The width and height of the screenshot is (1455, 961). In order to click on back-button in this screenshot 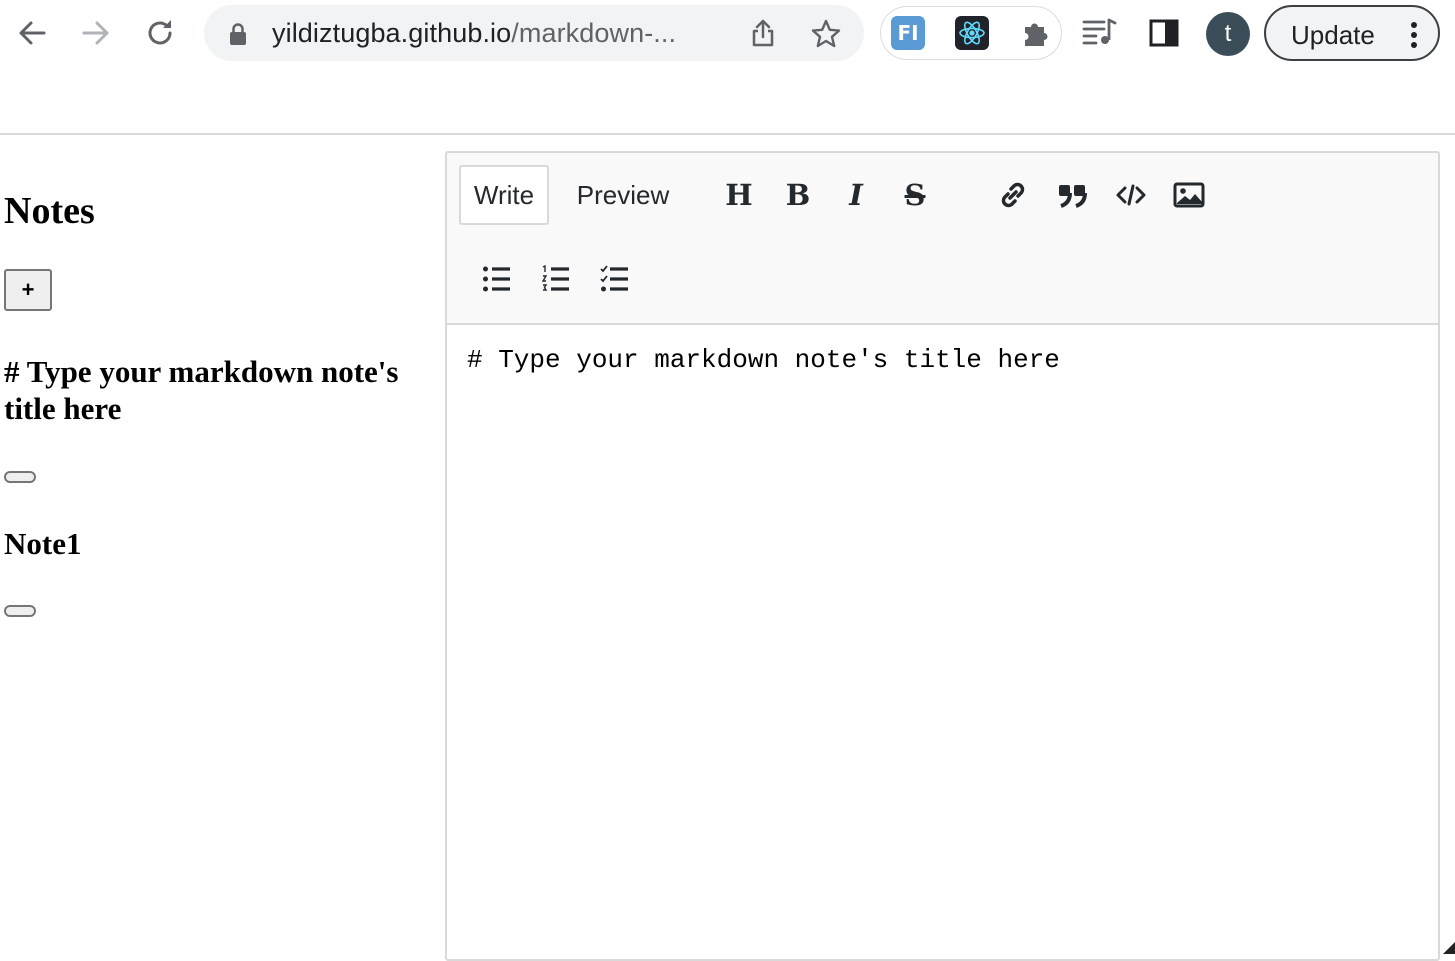, I will do `click(32, 33)`.